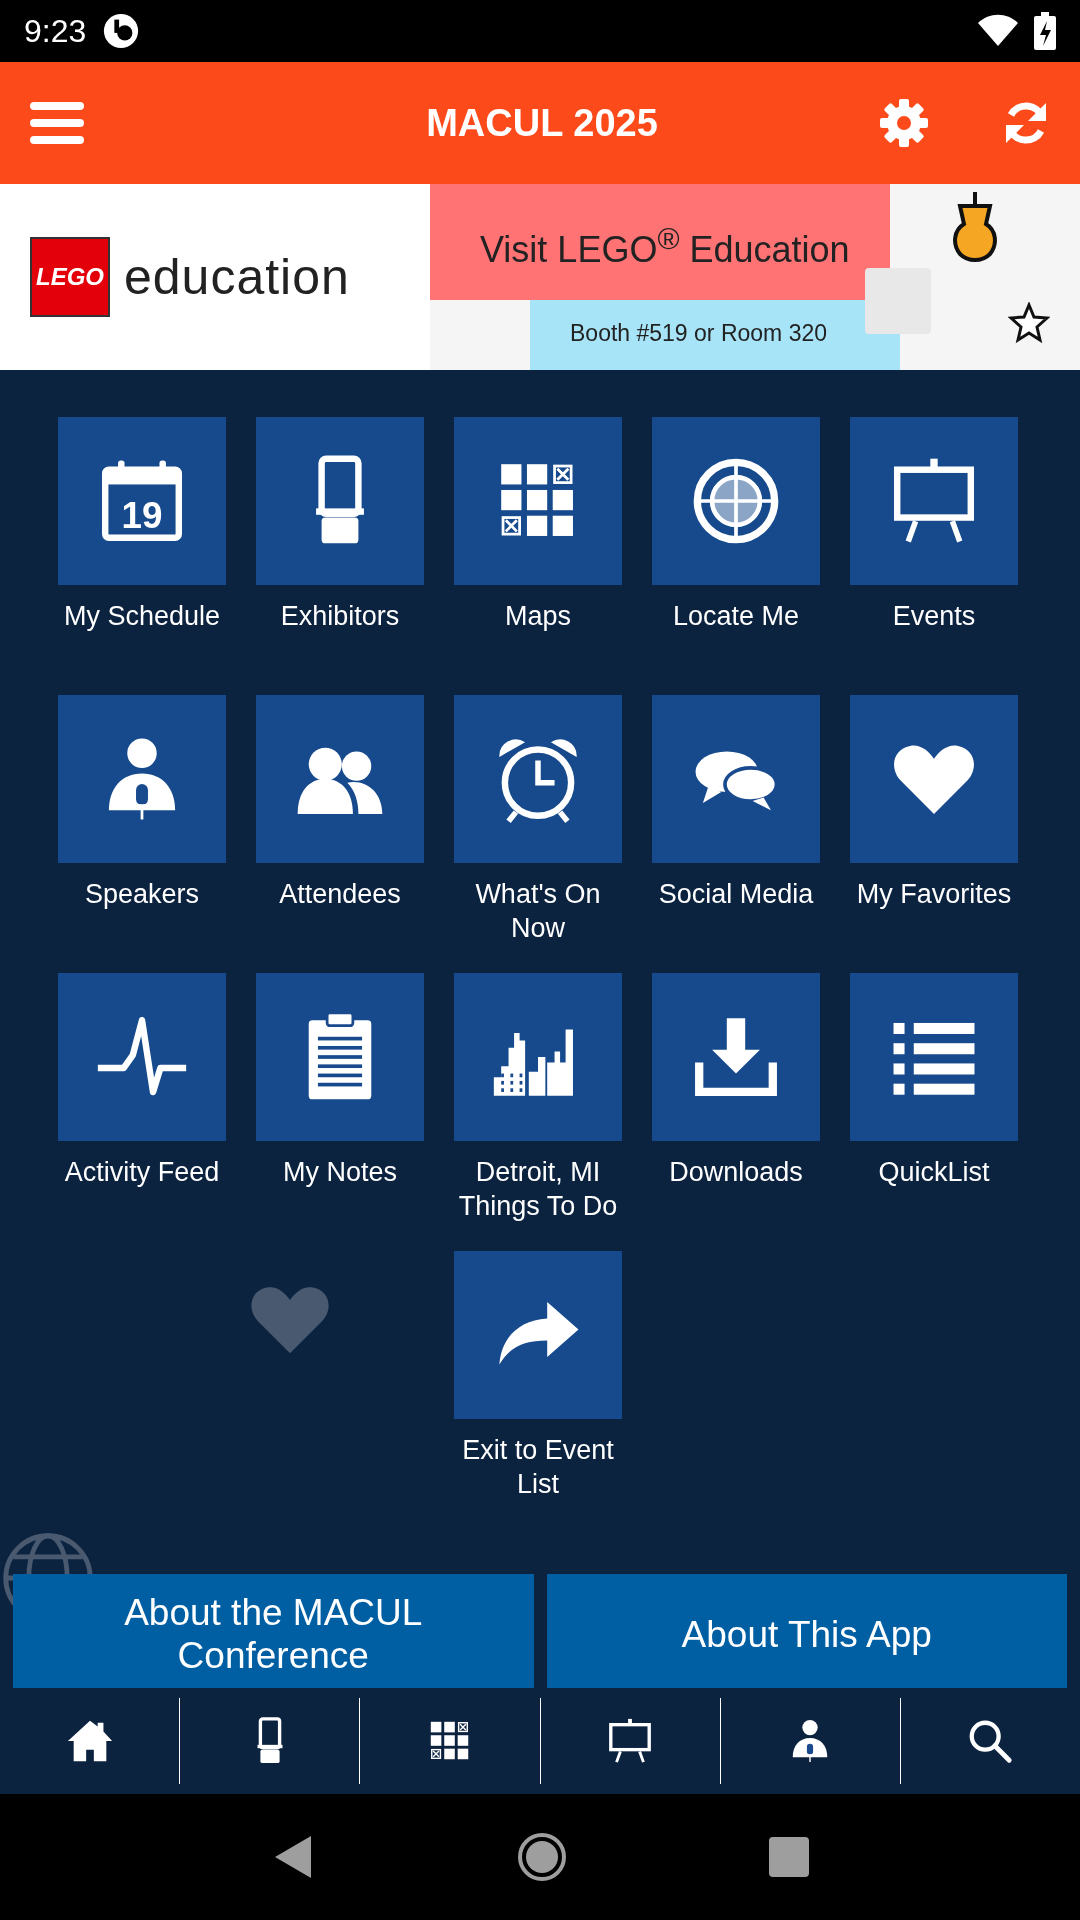 The height and width of the screenshot is (1920, 1080). I want to click on info-button: About This App, so click(806, 1631).